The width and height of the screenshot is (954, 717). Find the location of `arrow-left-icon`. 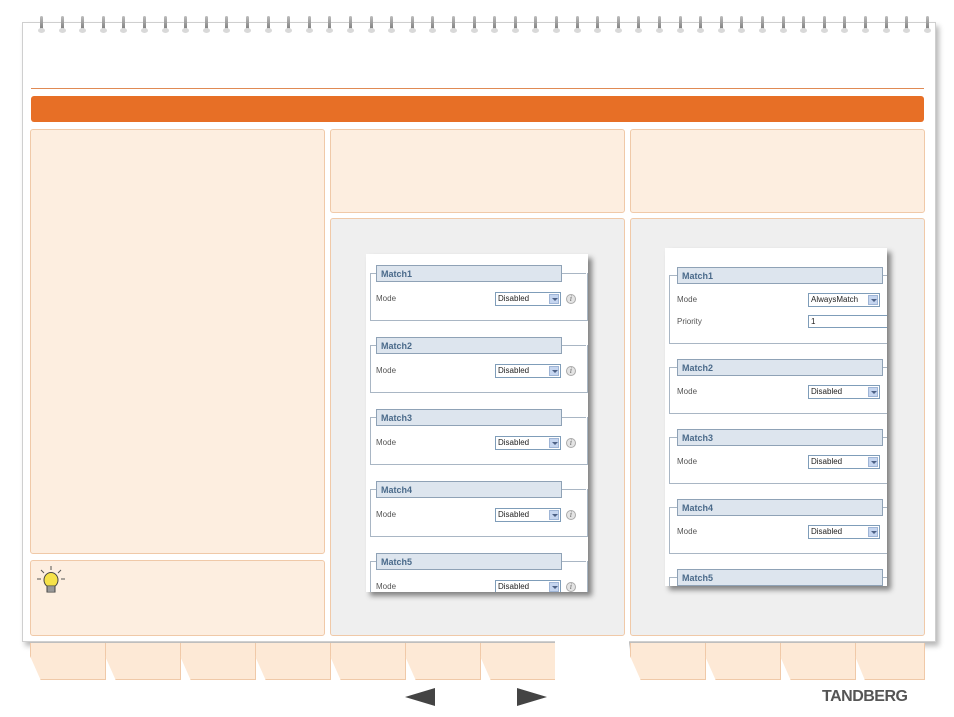

arrow-left-icon is located at coordinates (420, 697).